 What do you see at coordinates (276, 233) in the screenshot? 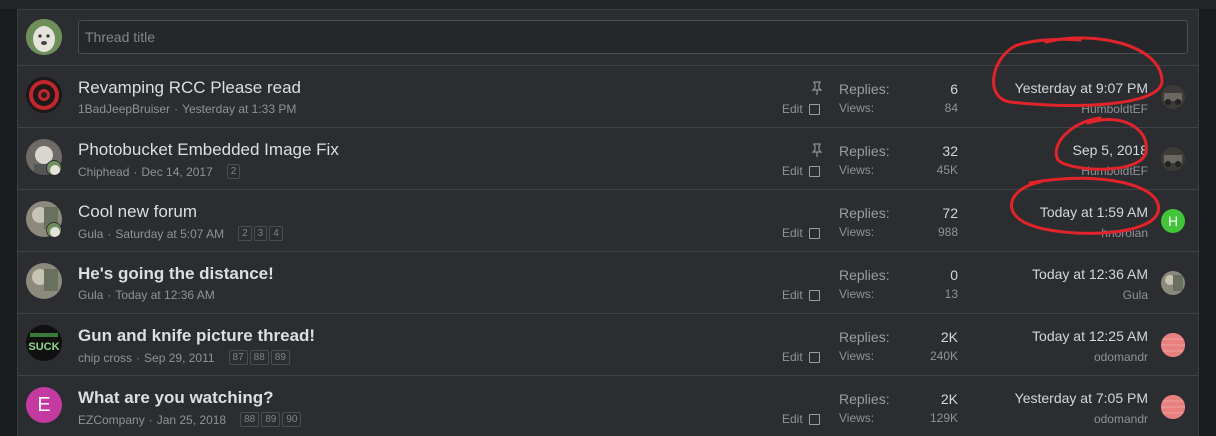
I see `page-link: 4` at bounding box center [276, 233].